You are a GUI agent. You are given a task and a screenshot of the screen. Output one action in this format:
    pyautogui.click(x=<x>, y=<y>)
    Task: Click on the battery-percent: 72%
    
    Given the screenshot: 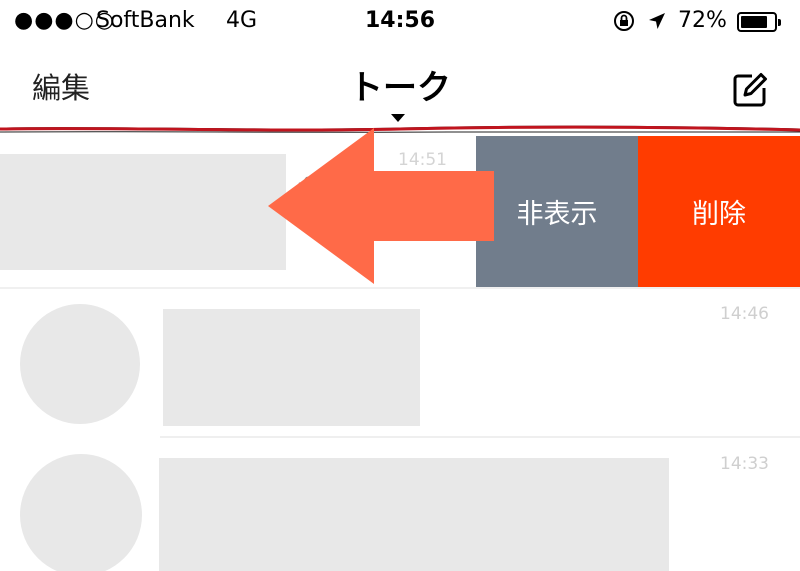 What is the action you would take?
    pyautogui.click(x=702, y=20)
    